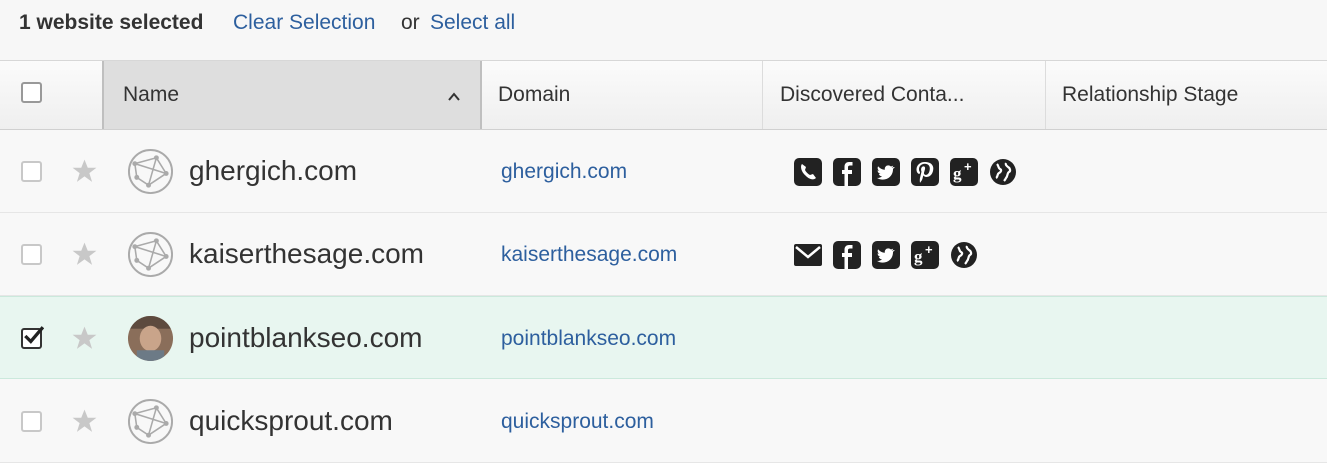 The image size is (1327, 463). What do you see at coordinates (589, 255) in the screenshot?
I see `domain-link: kaiserthesage.com` at bounding box center [589, 255].